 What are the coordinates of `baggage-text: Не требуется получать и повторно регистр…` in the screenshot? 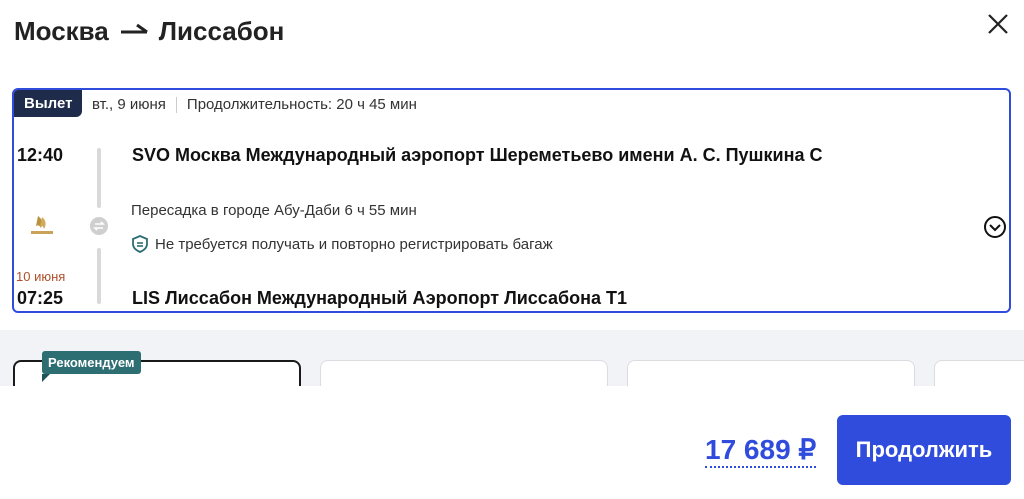 It's located at (354, 244).